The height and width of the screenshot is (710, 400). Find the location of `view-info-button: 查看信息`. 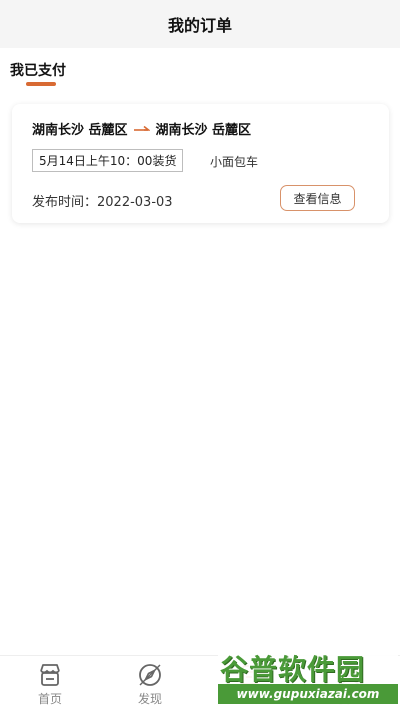

view-info-button: 查看信息 is located at coordinates (317, 198).